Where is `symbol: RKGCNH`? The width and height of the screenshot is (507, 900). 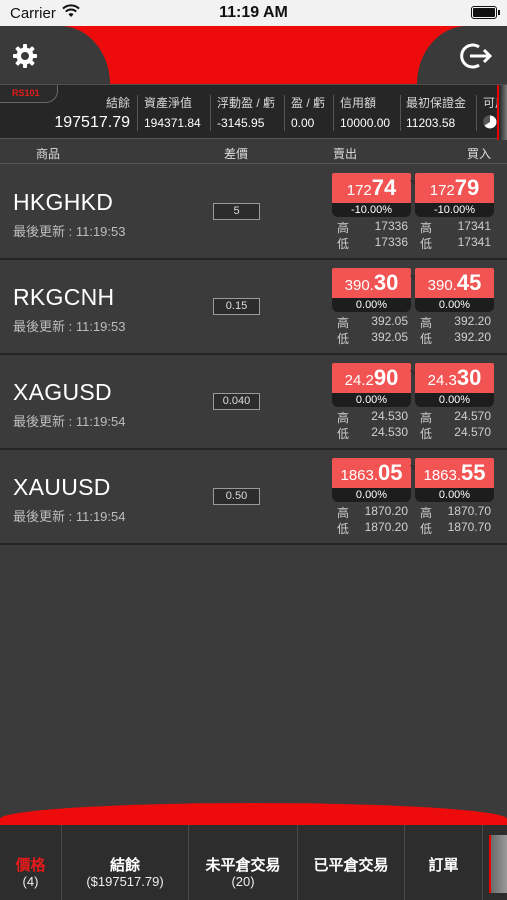 symbol: RKGCNH is located at coordinates (64, 297).